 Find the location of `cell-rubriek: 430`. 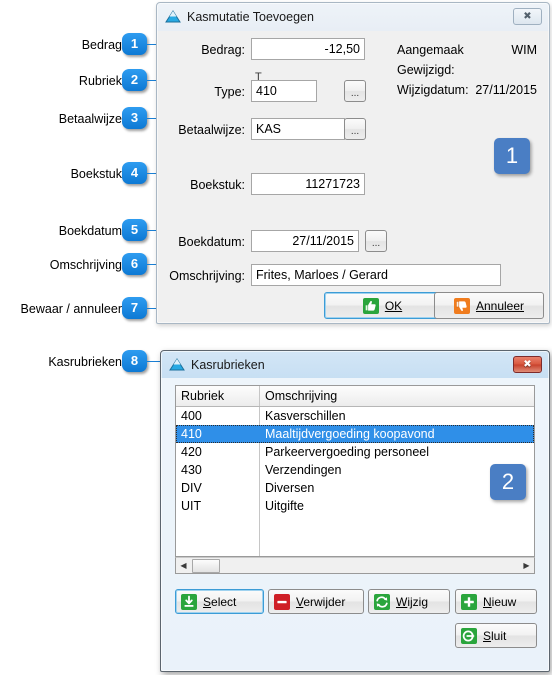

cell-rubriek: 430 is located at coordinates (218, 470).